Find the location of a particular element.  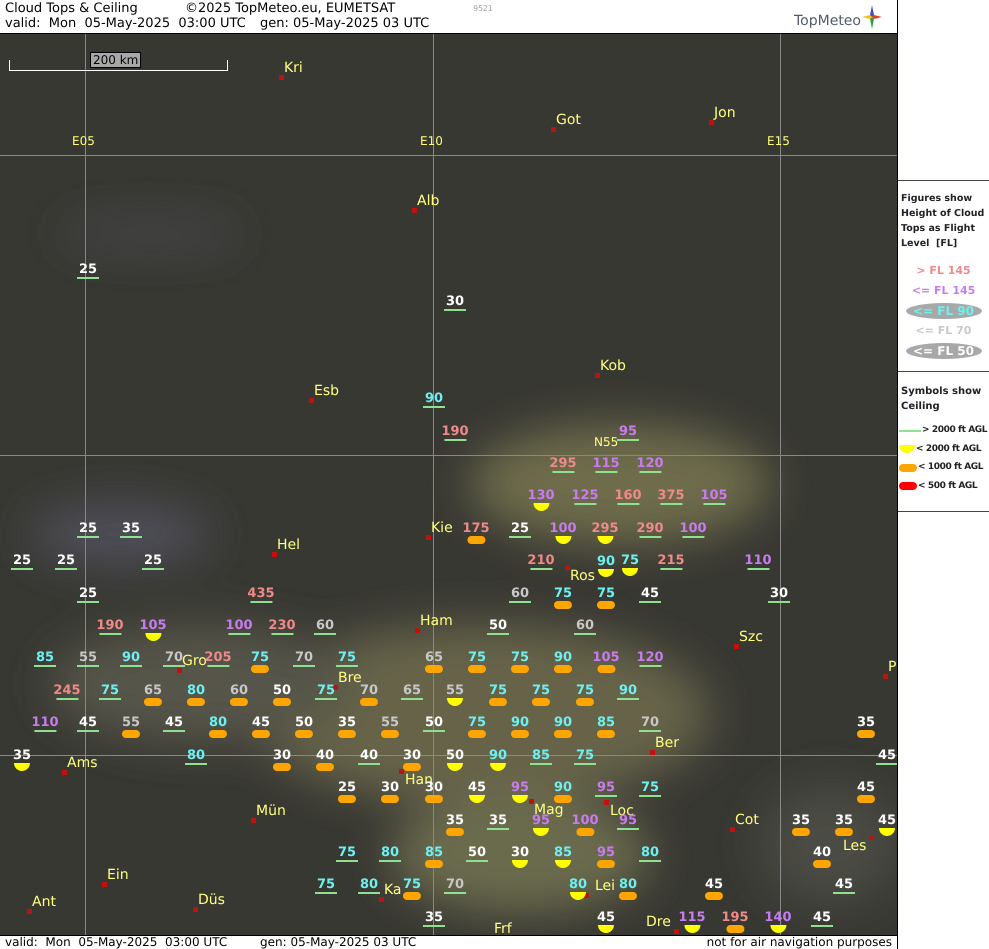

cloud-top-figure: 120 is located at coordinates (650, 464).